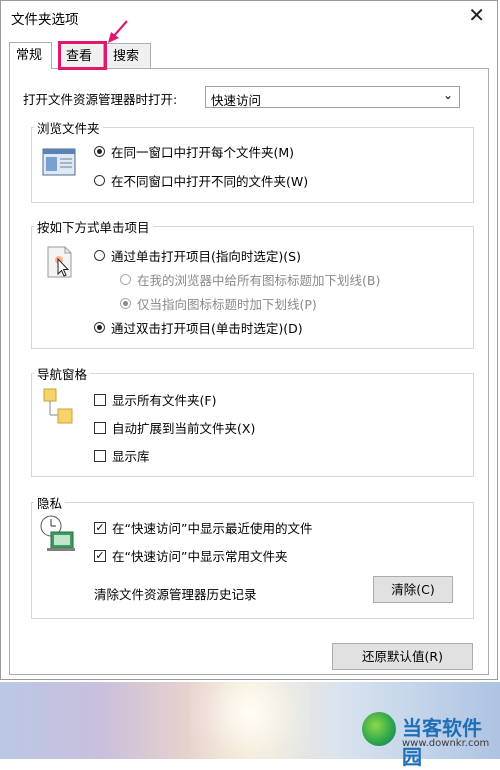 The width and height of the screenshot is (500, 770). Describe the element at coordinates (93, 226) in the screenshot. I see `click-items-title: 按如下方式单击项目` at that location.